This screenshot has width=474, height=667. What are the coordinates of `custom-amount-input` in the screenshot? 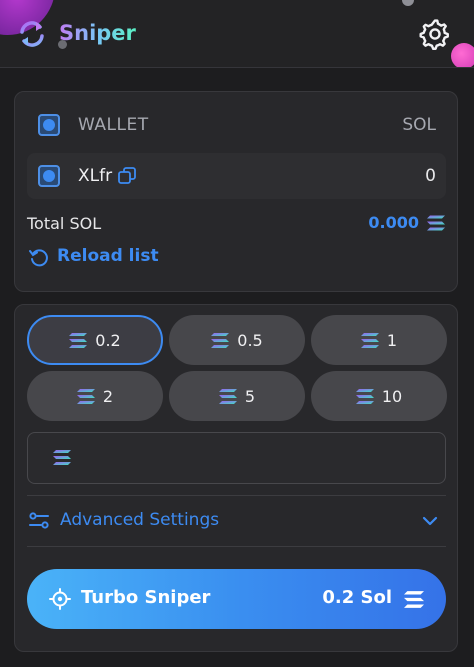 It's located at (255, 458).